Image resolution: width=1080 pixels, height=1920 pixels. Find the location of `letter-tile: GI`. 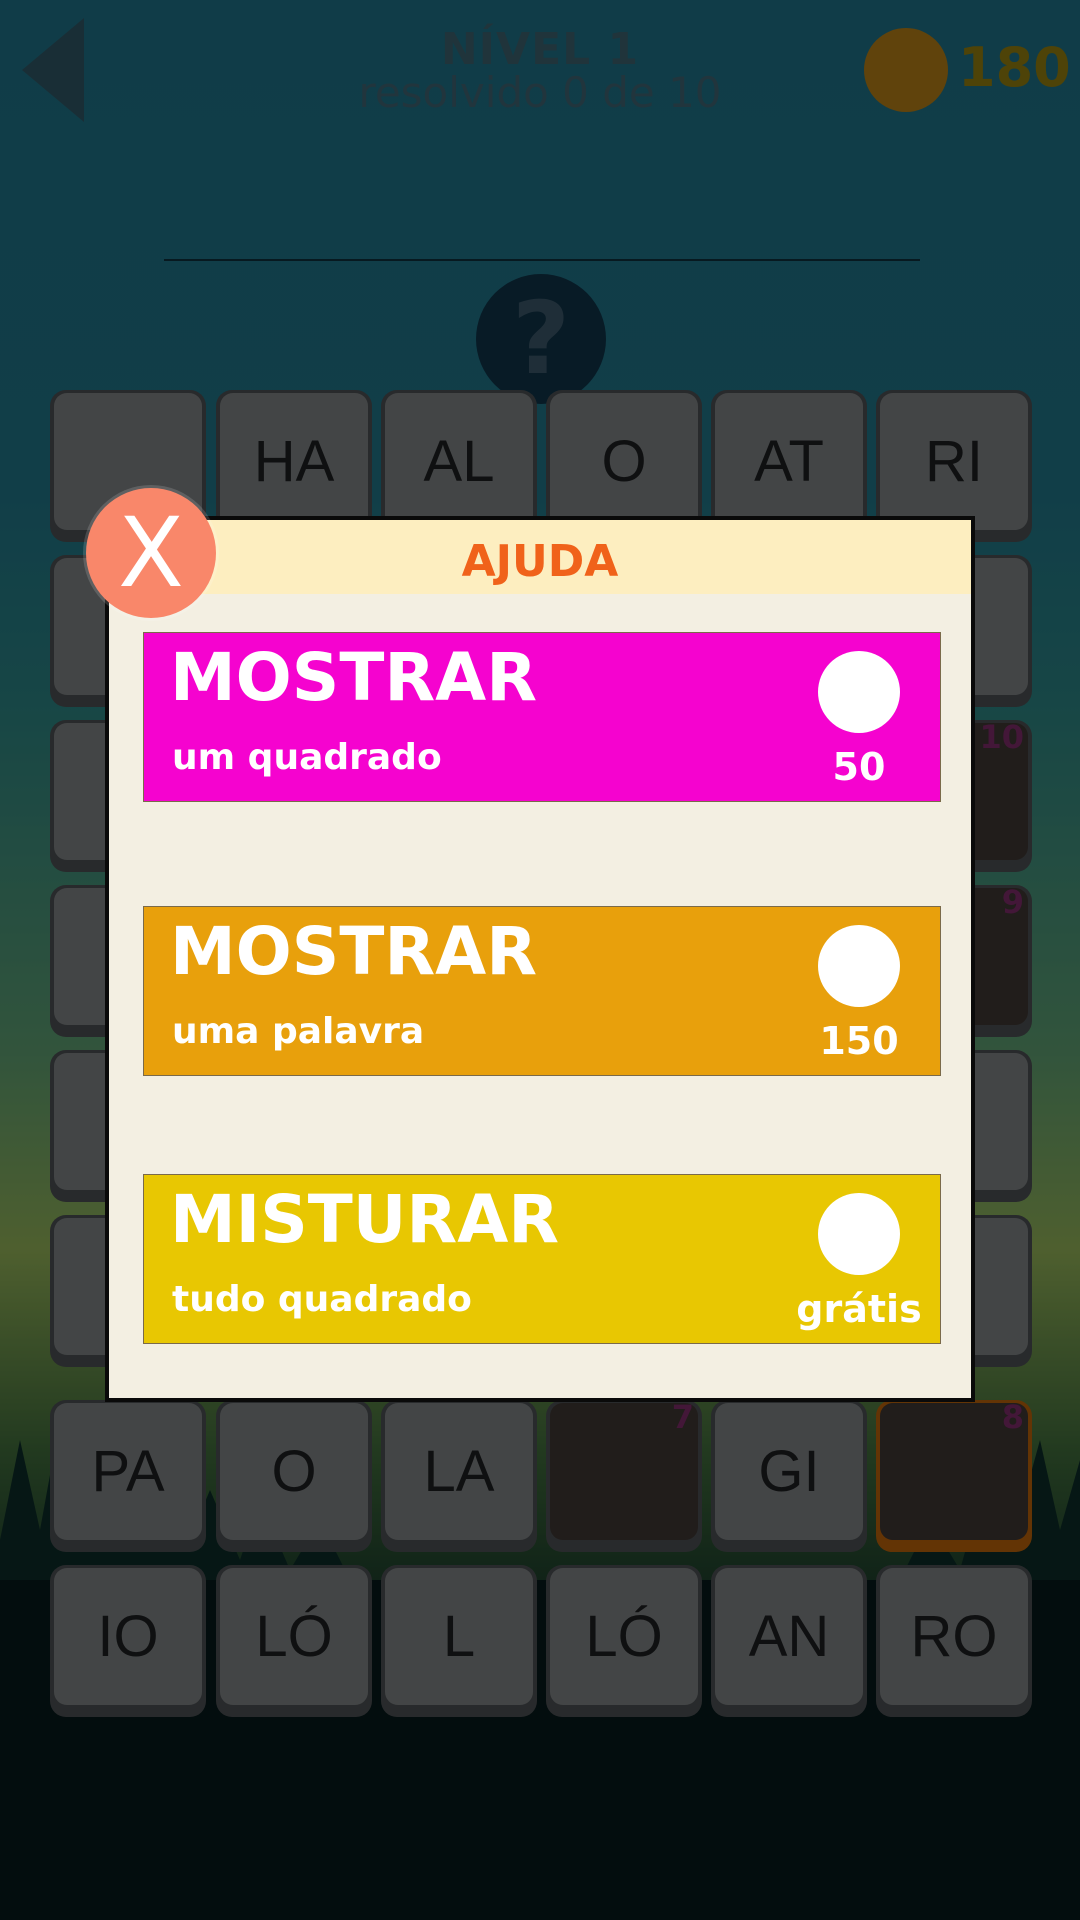

letter-tile: GI is located at coordinates (789, 1476).